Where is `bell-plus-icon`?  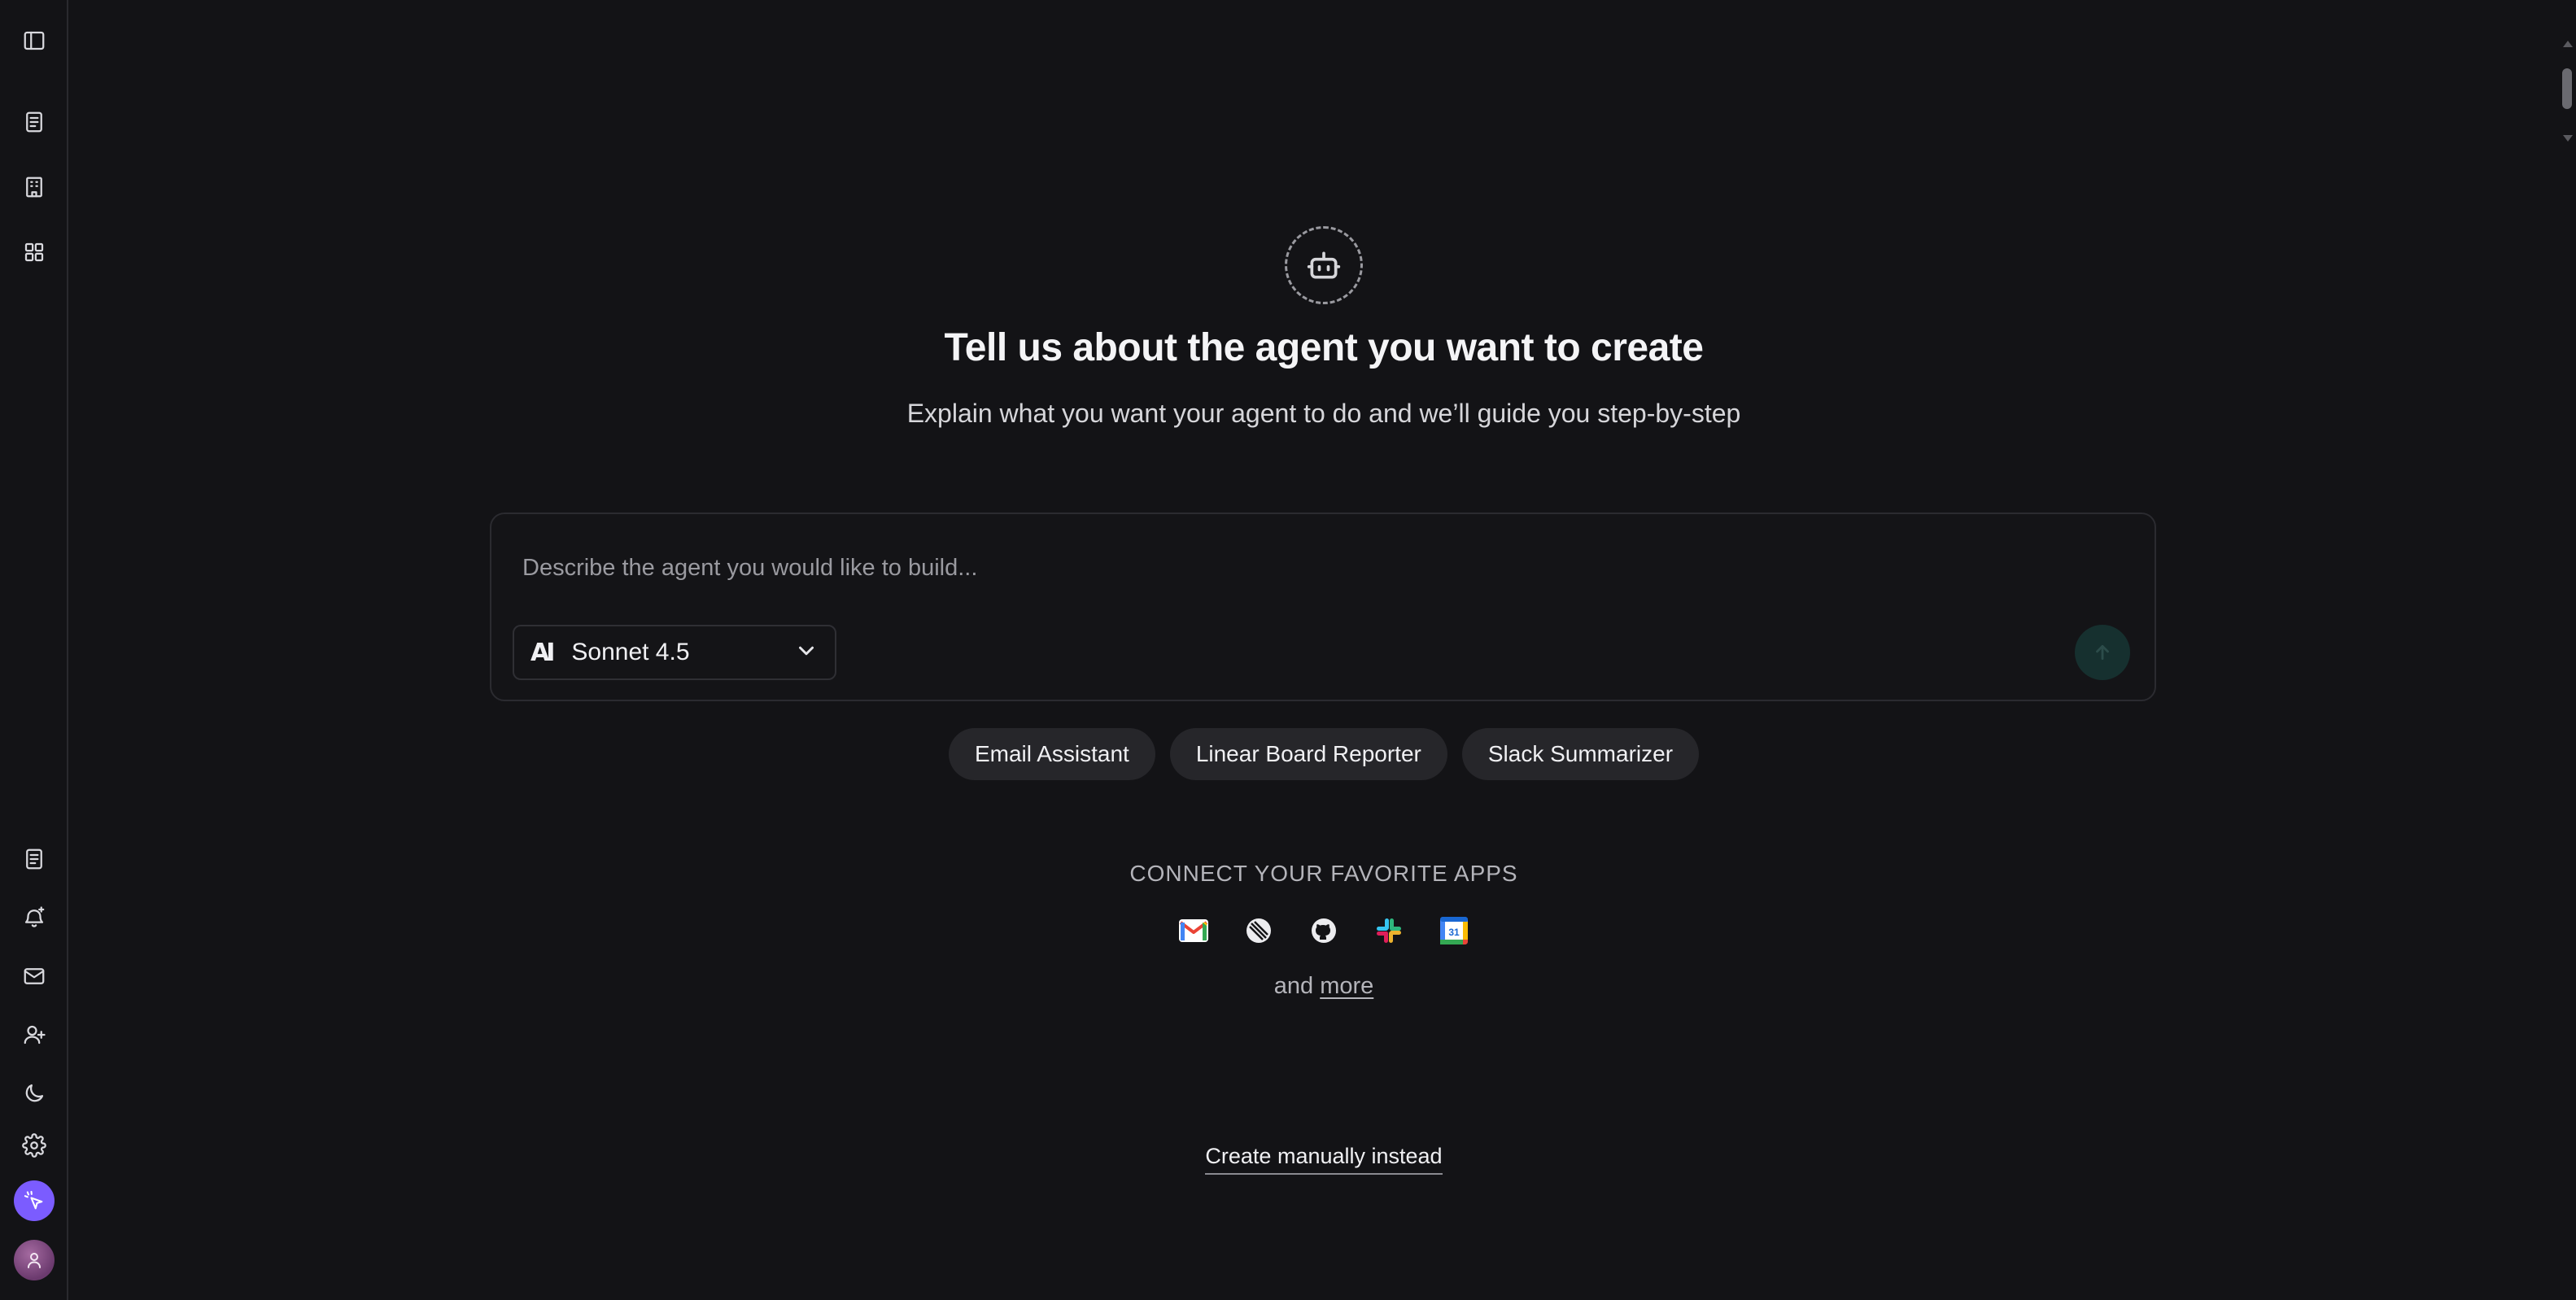
bell-plus-icon is located at coordinates (34, 916).